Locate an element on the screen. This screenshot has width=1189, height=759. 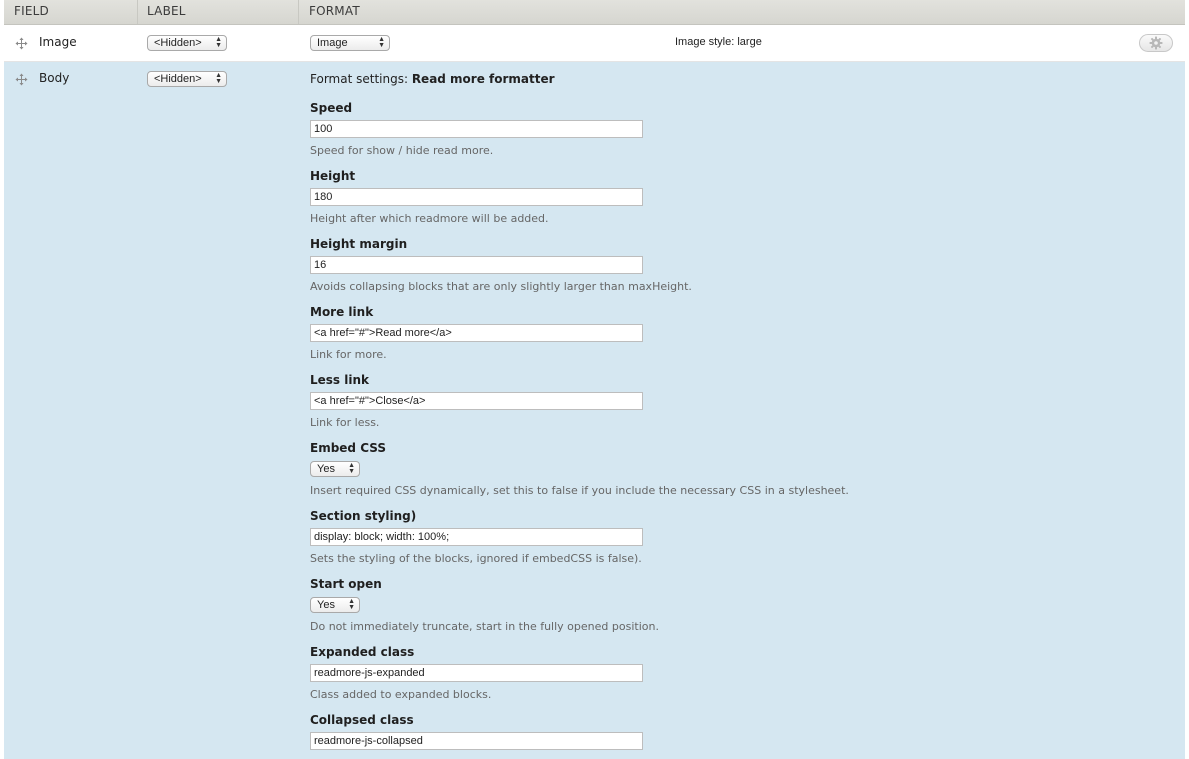
collapsed-class-label: Collapsed class is located at coordinates (362, 720).